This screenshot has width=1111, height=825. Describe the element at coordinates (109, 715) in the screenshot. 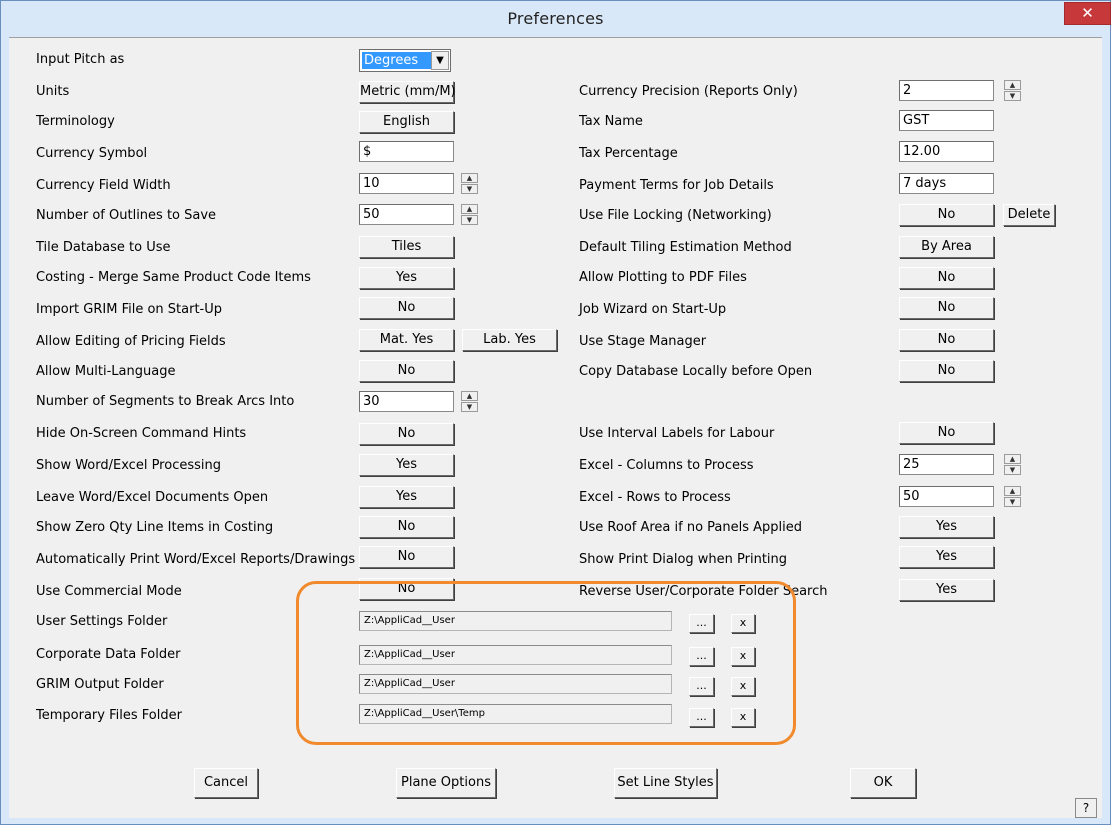

I see `temporary-files-folder-label: Temporary Files Folder` at that location.